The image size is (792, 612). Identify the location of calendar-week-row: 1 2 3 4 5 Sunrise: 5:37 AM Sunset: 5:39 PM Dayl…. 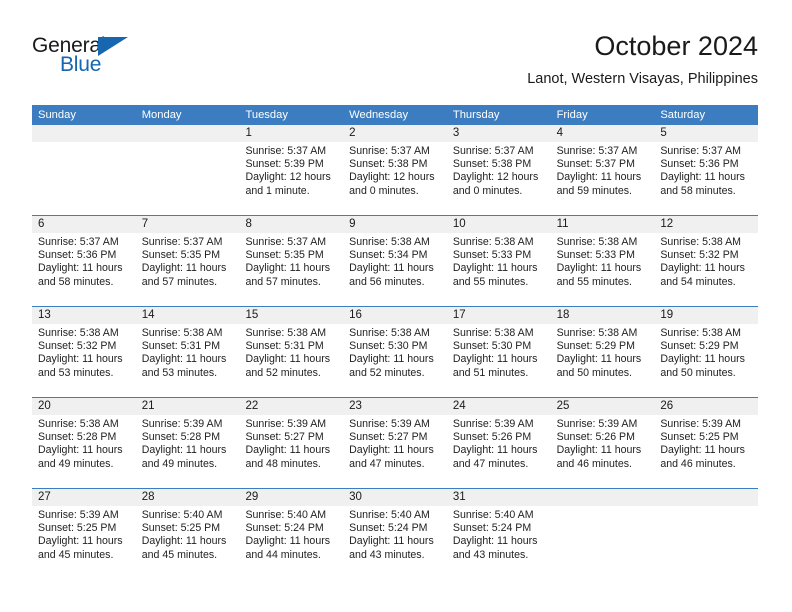
(395, 170).